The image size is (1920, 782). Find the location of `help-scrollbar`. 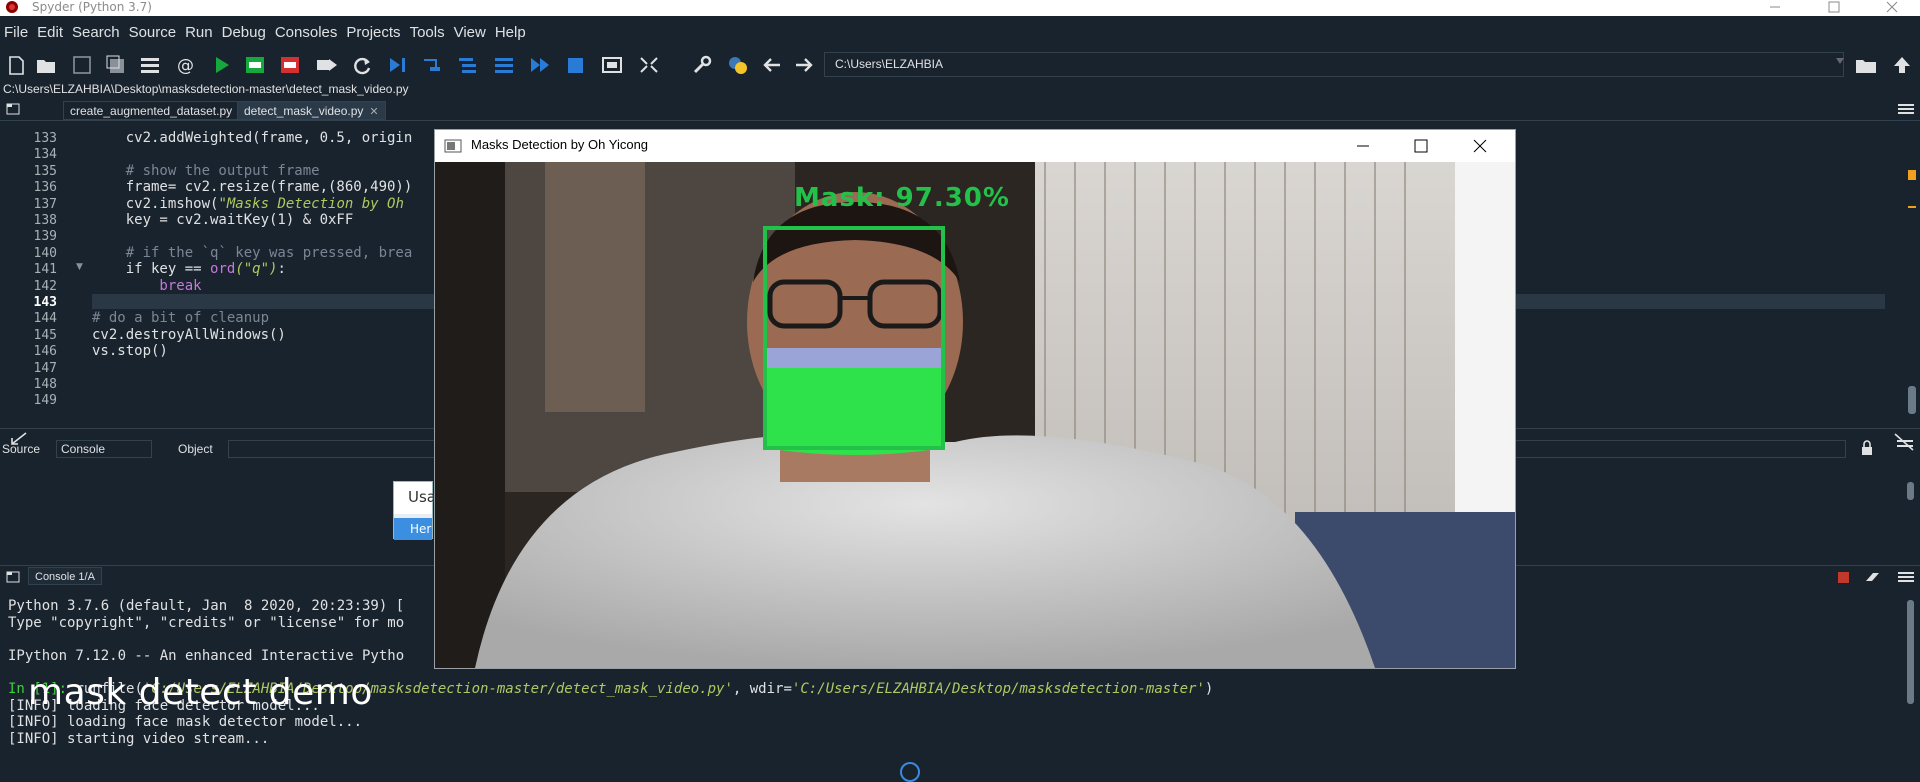

help-scrollbar is located at coordinates (1910, 510).